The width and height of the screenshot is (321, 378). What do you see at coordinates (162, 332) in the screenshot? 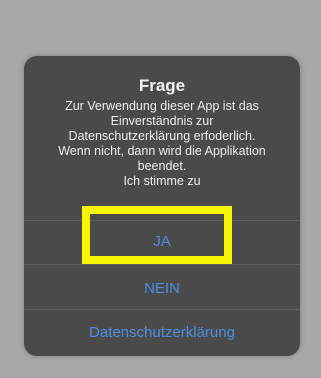
I see `privacy-policy-button: Datenschutzerklärung` at bounding box center [162, 332].